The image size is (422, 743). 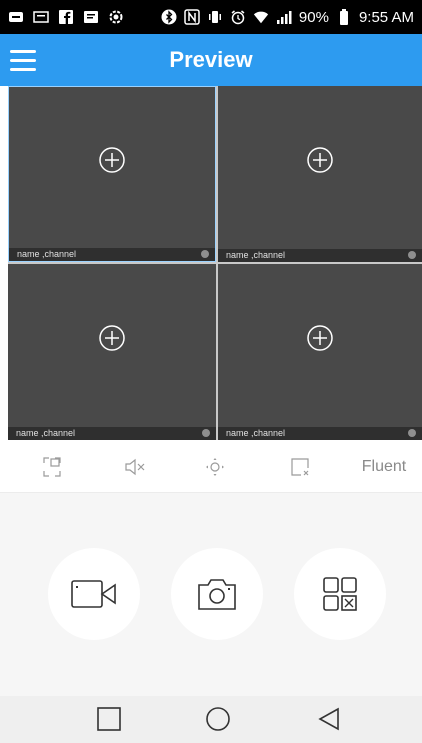 I want to click on signal-icon, so click(x=284, y=17).